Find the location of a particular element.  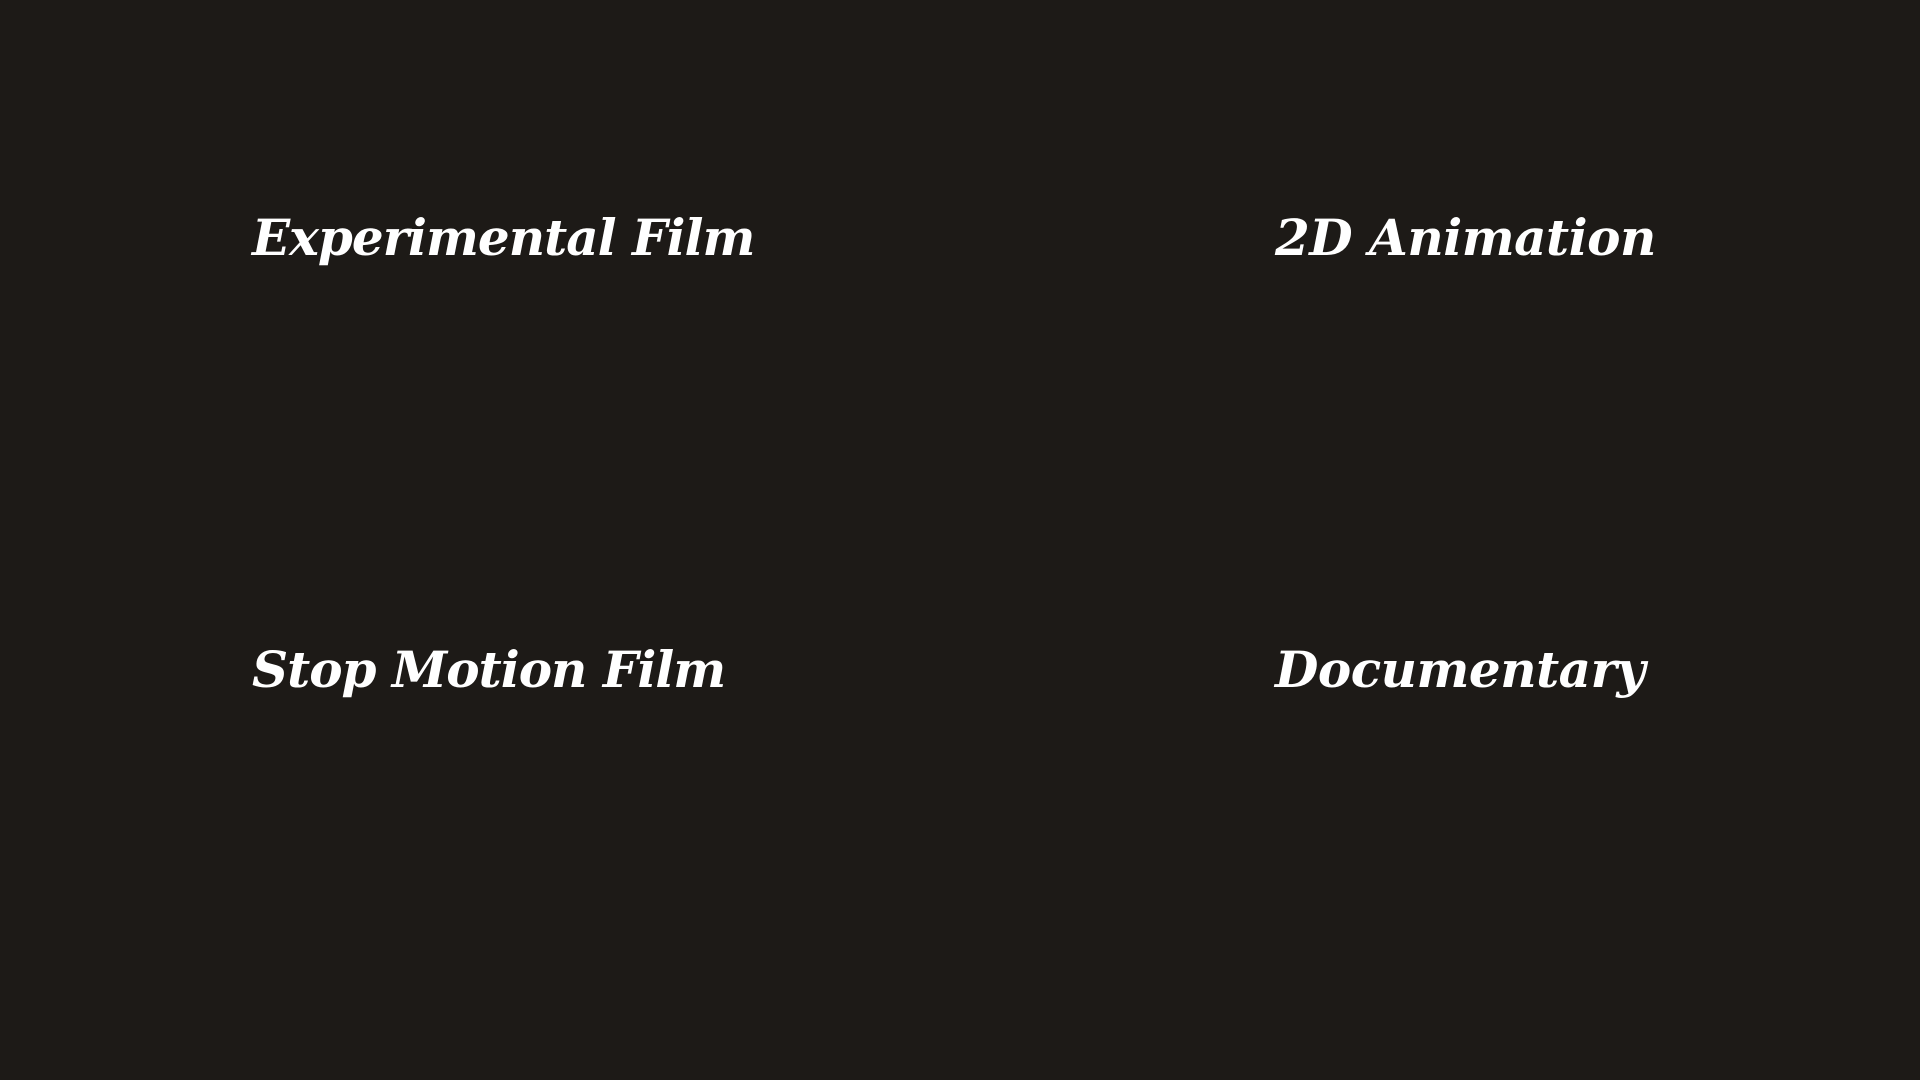

category-link-experimental-film: Experimental Film is located at coordinates (503, 238).